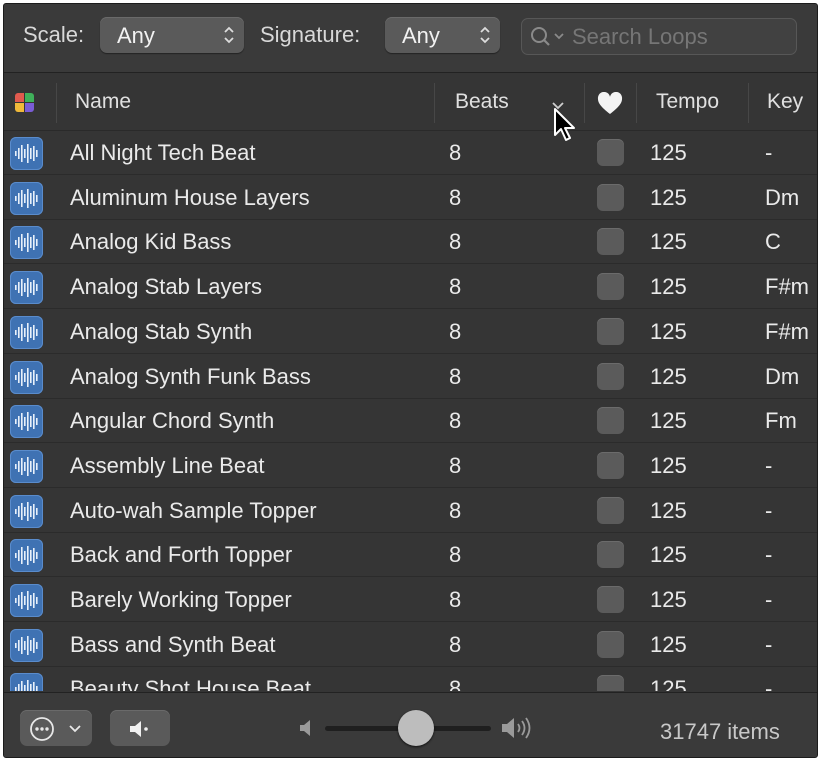 The width and height of the screenshot is (822, 762). Describe the element at coordinates (410, 242) in the screenshot. I see `table-row: Analog Kid Bass 8 125 C` at that location.